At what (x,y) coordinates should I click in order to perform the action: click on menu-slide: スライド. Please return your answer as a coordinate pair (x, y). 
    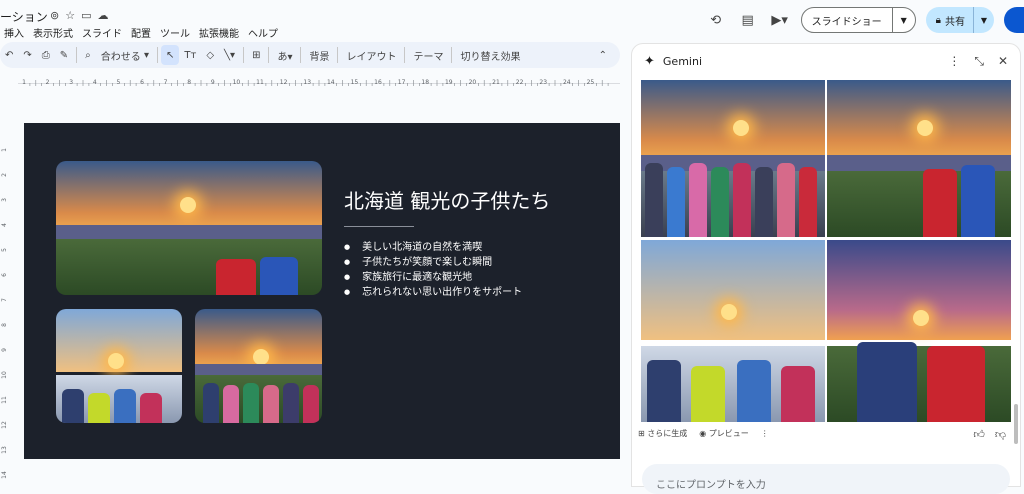
    Looking at the image, I should click on (102, 32).